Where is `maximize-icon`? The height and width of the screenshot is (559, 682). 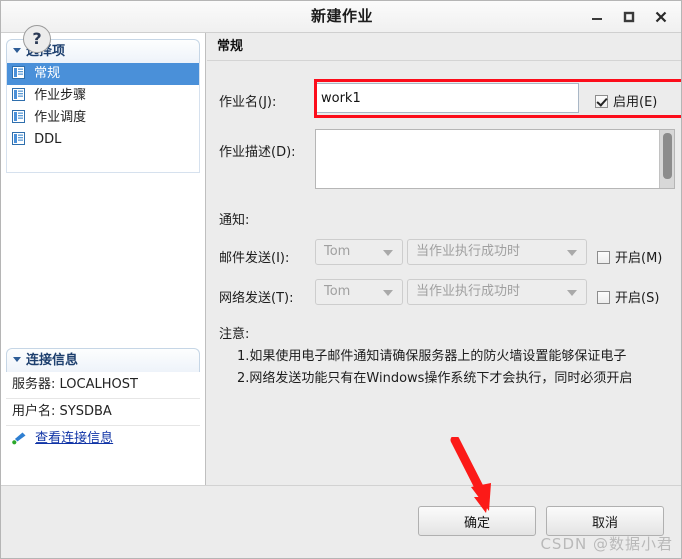
maximize-icon is located at coordinates (629, 17).